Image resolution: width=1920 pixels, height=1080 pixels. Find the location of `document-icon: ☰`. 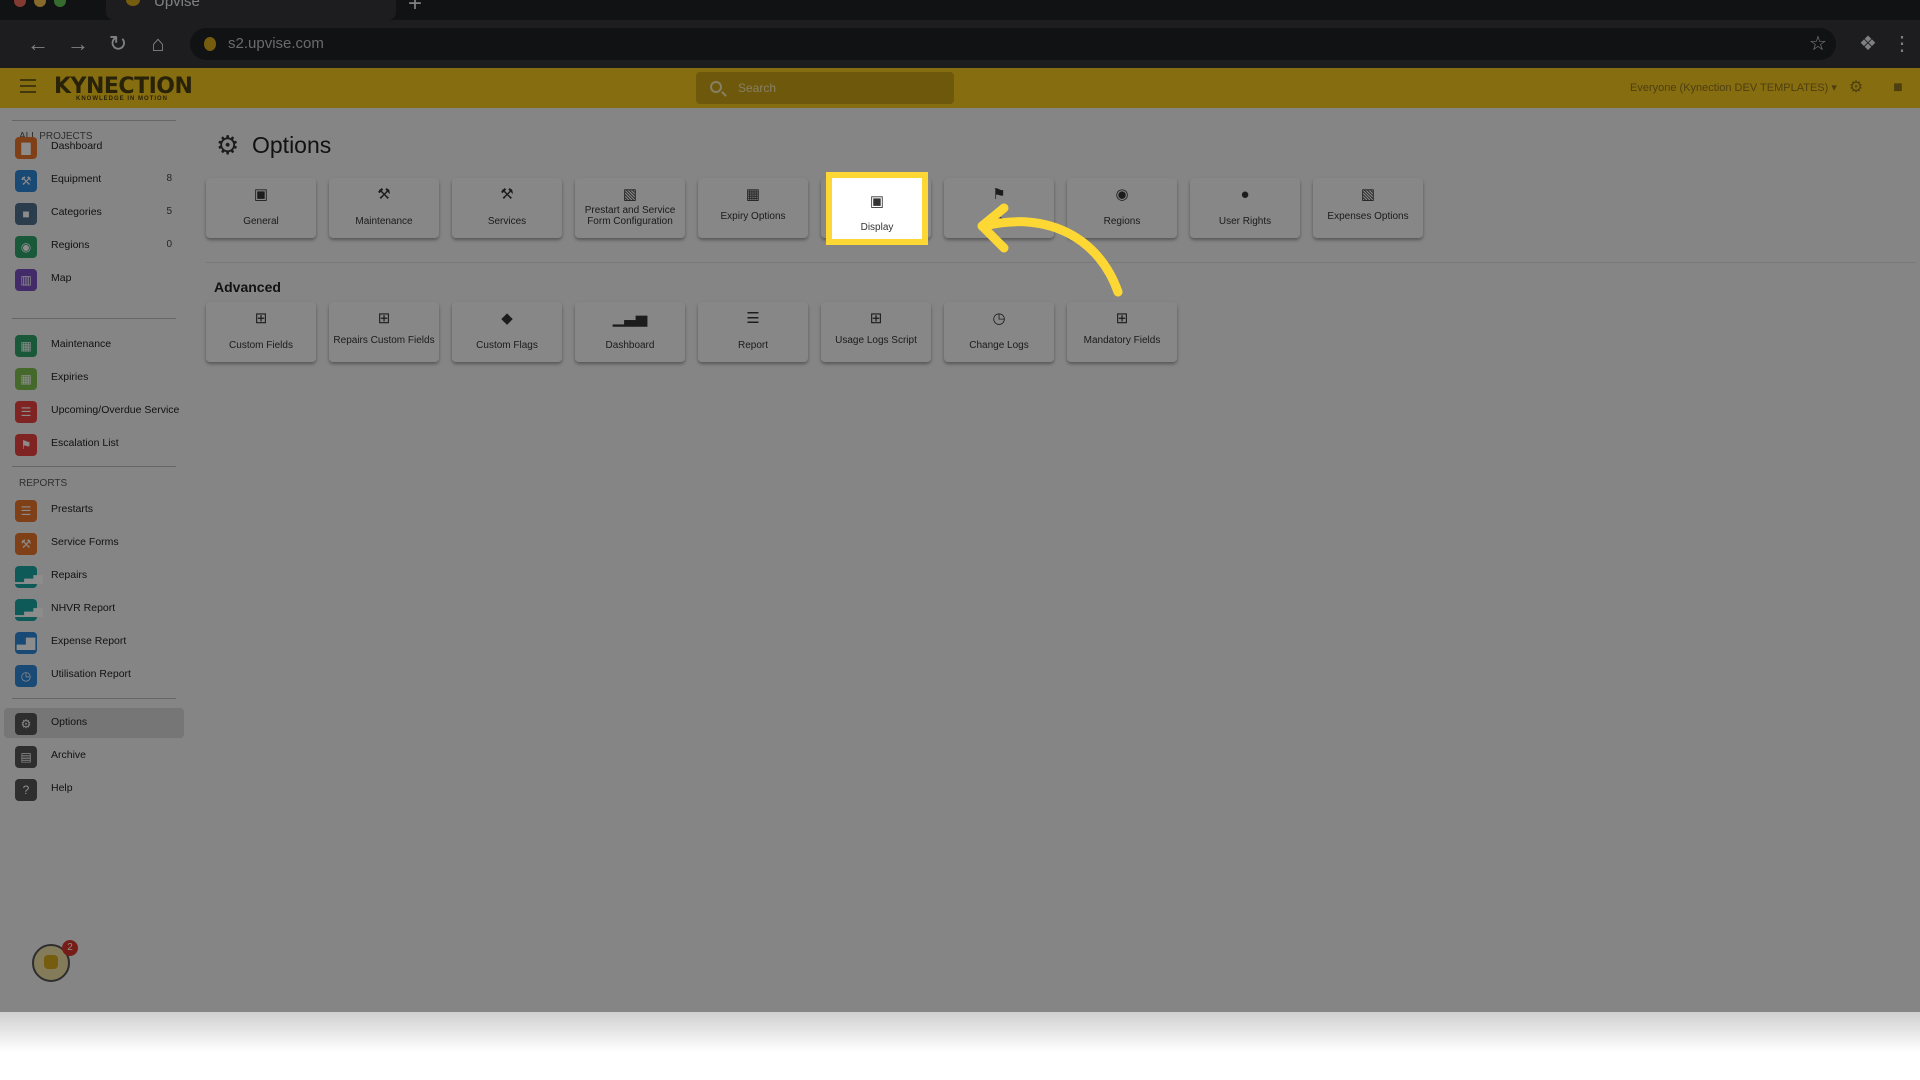

document-icon: ☰ is located at coordinates (753, 318).